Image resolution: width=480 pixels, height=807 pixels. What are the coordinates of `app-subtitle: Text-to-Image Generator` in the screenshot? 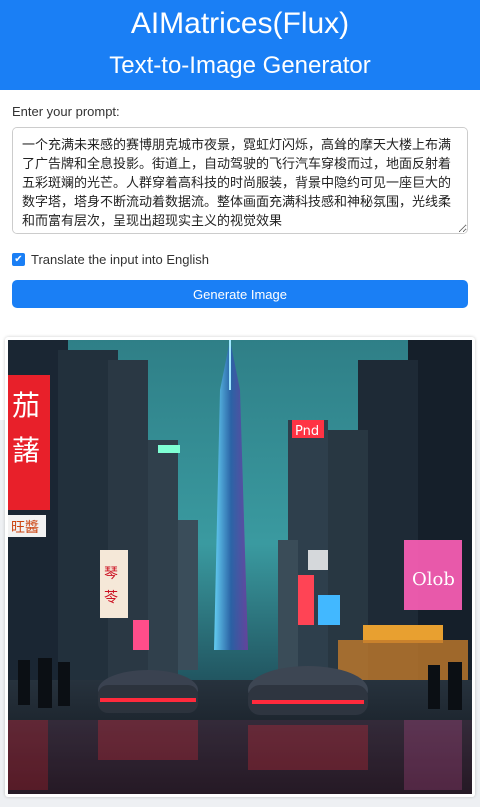 It's located at (240, 65).